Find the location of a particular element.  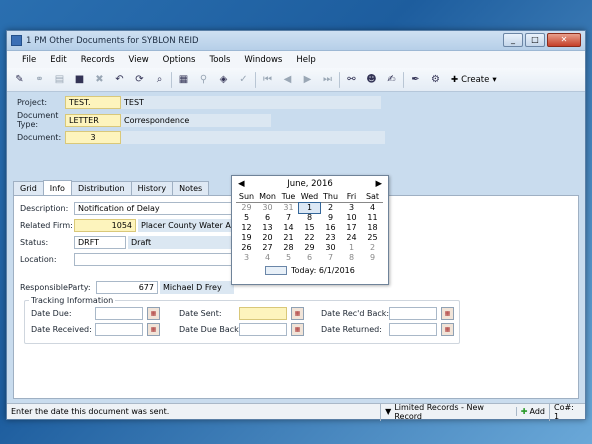

document-number-field: 3 is located at coordinates (93, 137).